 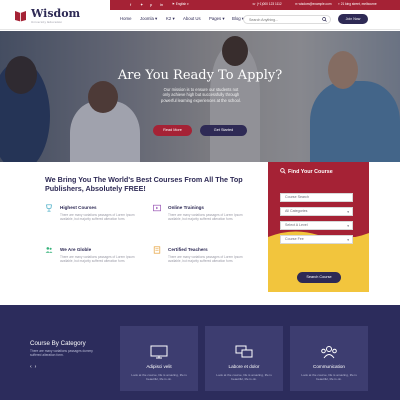 What do you see at coordinates (170, 19) in the screenshot?
I see `nav-item-k2: K2 ▾` at bounding box center [170, 19].